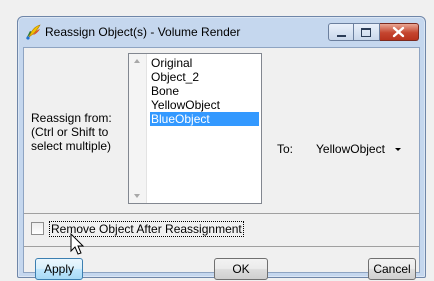 The width and height of the screenshot is (434, 281). I want to click on list-item-selected: BlueObject, so click(204, 119).